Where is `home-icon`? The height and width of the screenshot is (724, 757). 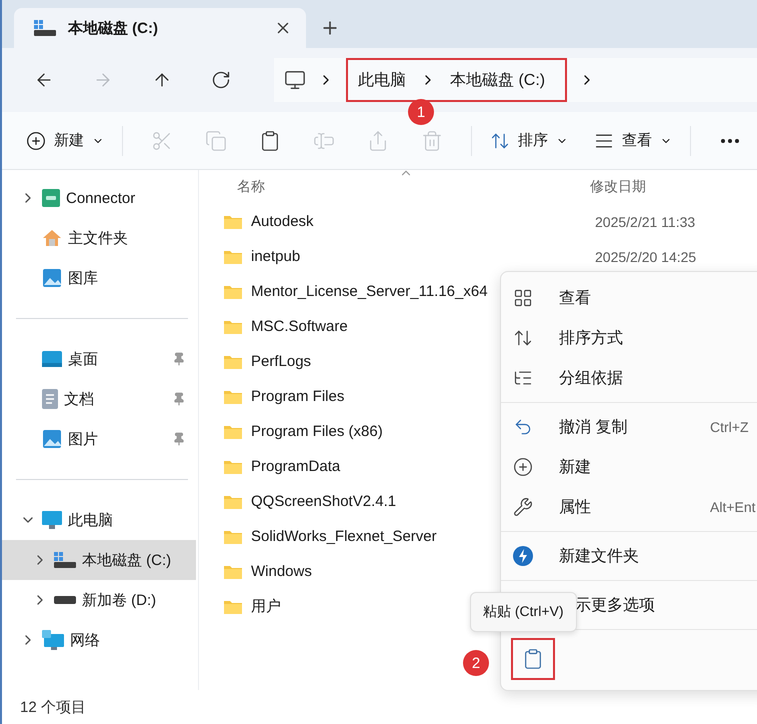 home-icon is located at coordinates (52, 238).